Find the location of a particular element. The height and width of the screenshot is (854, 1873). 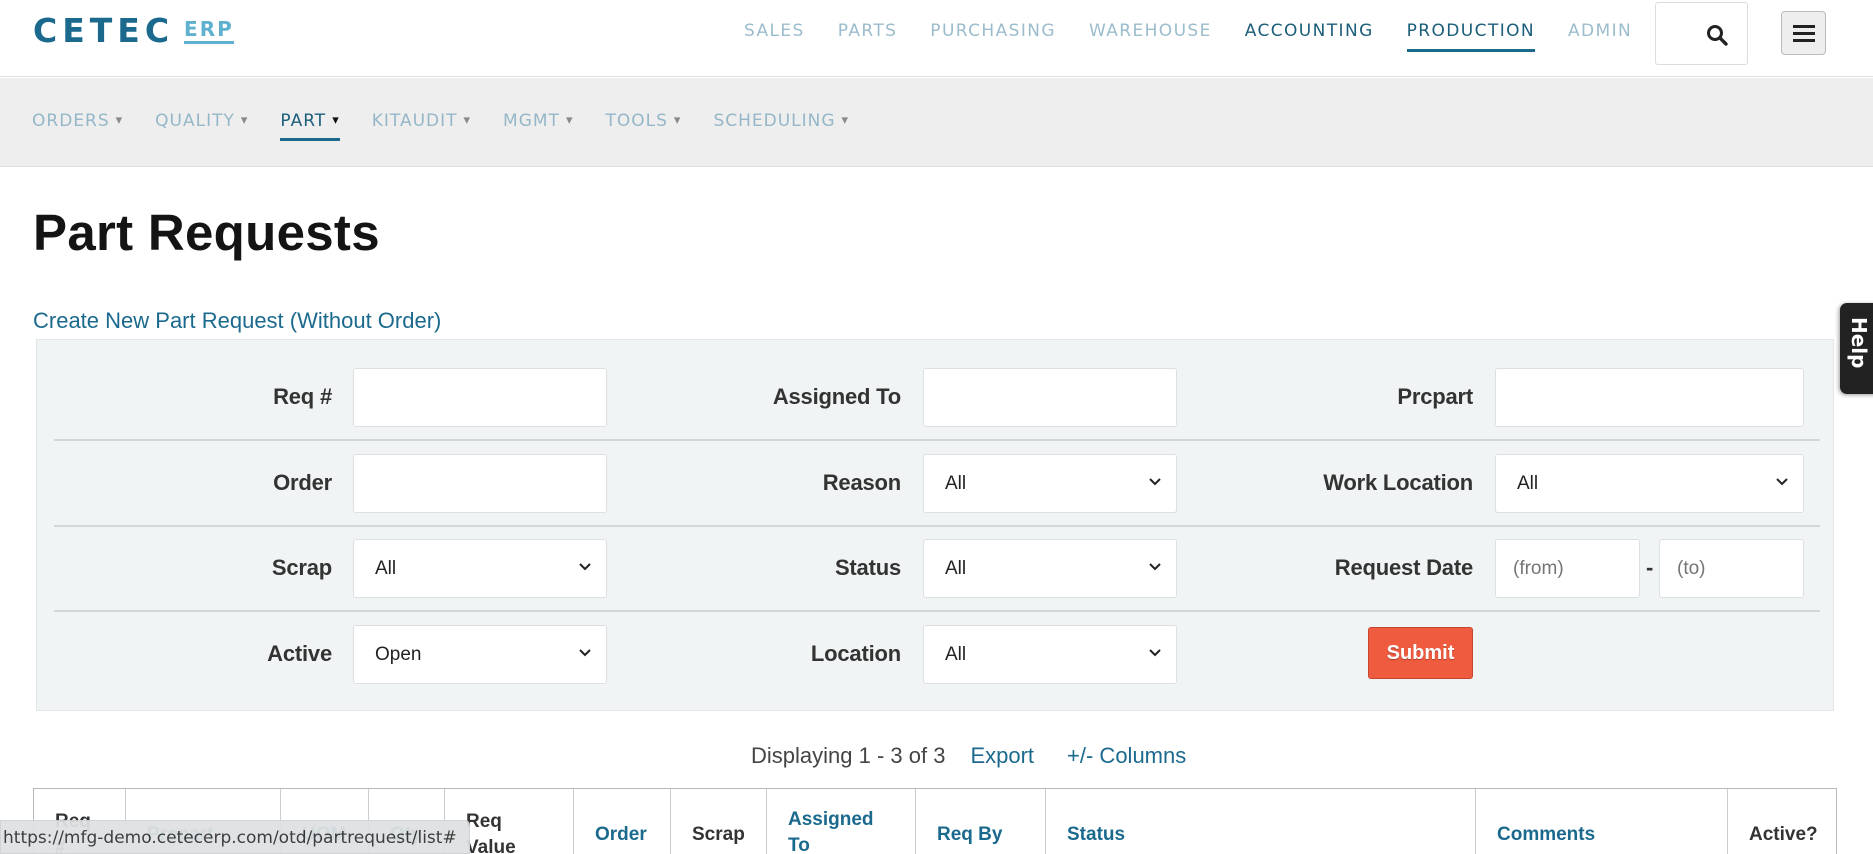

results-bar: Displaying 1 - 3 of 3 Export +/- Columns is located at coordinates (985, 756).